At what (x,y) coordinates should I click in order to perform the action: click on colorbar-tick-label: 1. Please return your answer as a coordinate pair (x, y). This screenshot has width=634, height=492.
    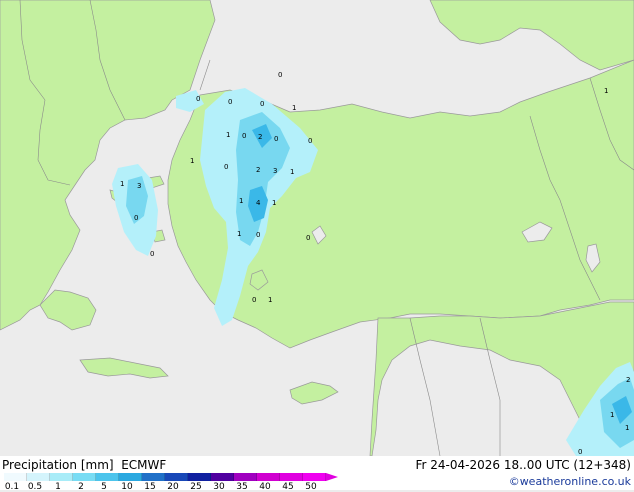
    Looking at the image, I should click on (58, 487).